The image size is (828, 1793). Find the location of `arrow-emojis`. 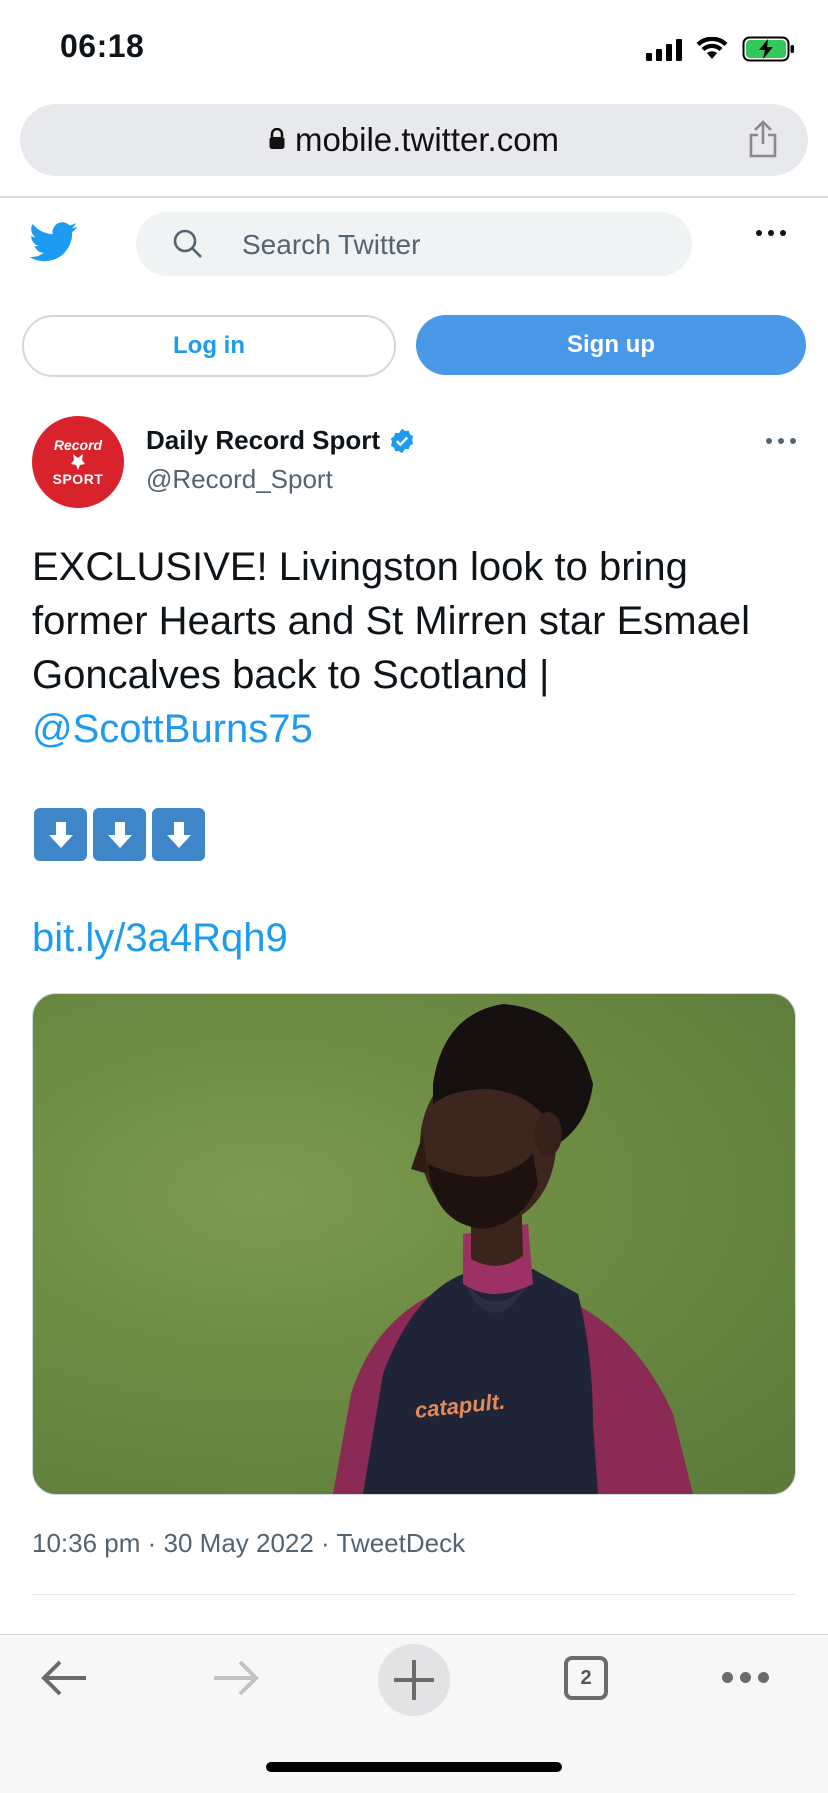

arrow-emojis is located at coordinates (119, 834).